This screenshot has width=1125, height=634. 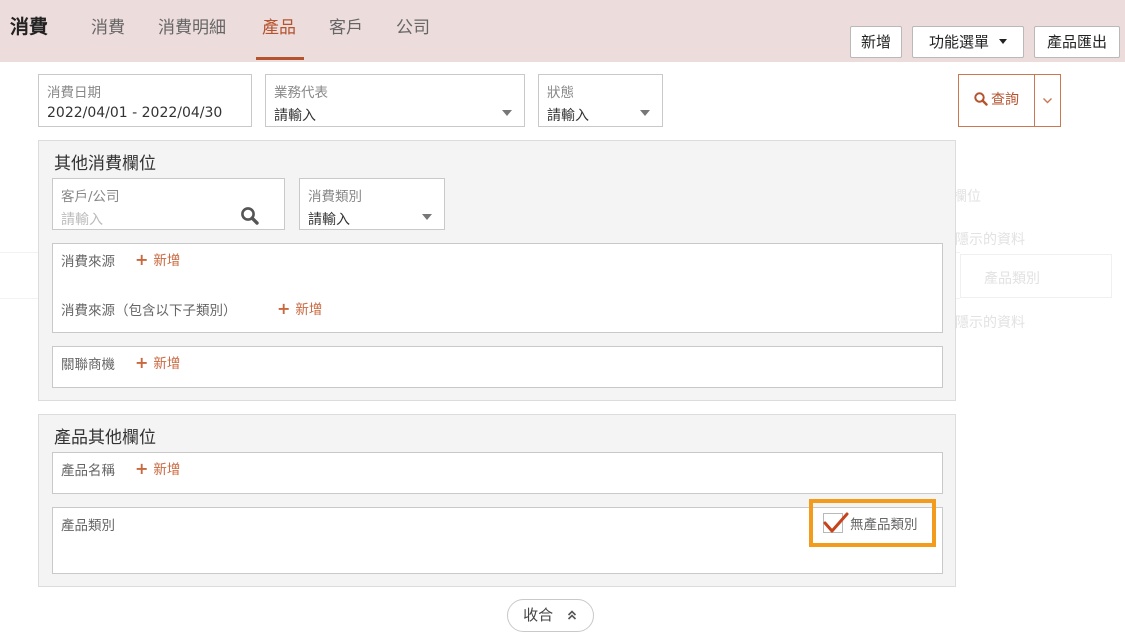 I want to click on consumption-category-value: 請輸入, so click(x=329, y=220).